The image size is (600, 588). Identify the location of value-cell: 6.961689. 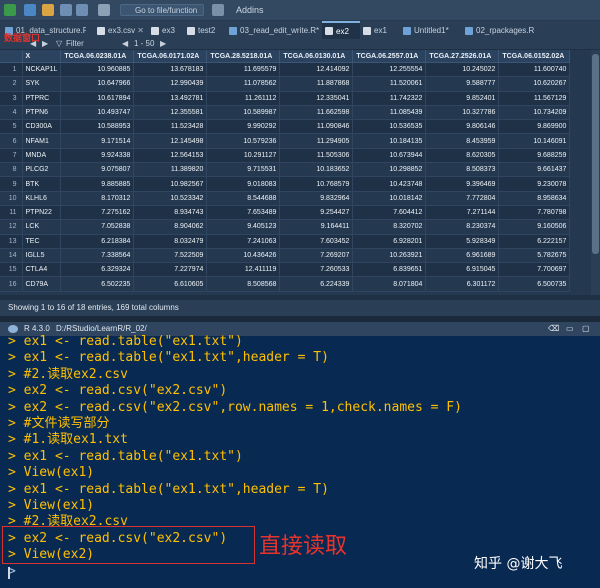
(462, 256).